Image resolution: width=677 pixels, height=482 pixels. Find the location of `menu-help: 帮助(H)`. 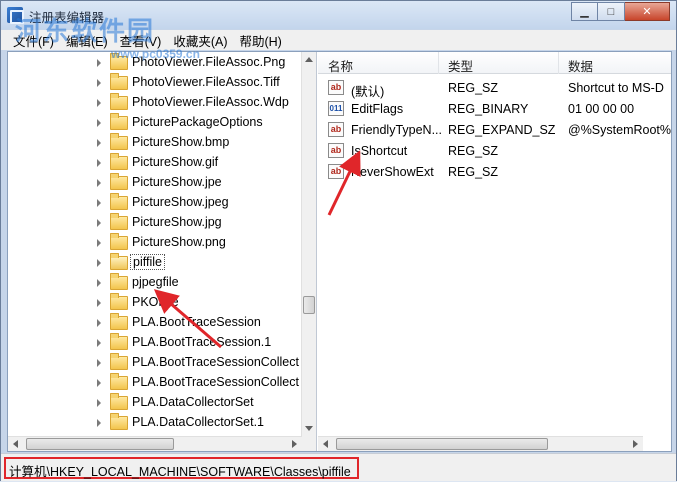

menu-help: 帮助(H) is located at coordinates (260, 40).